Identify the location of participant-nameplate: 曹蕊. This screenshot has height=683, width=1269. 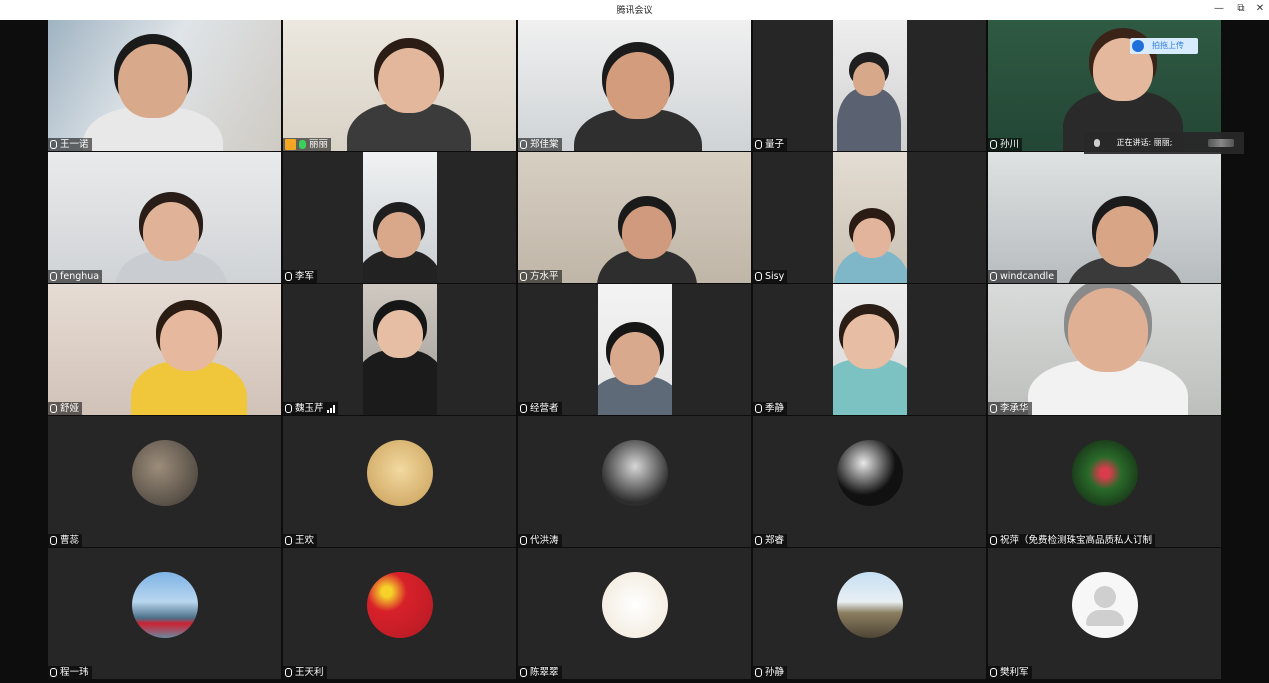
(65, 540).